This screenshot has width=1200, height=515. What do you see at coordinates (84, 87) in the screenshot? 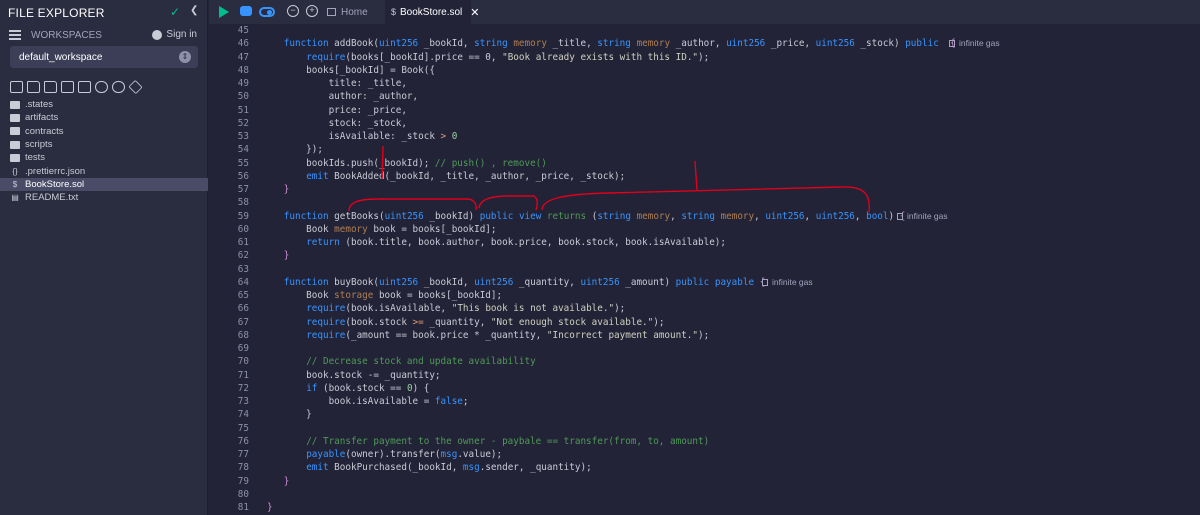
I see `cube-icon` at bounding box center [84, 87].